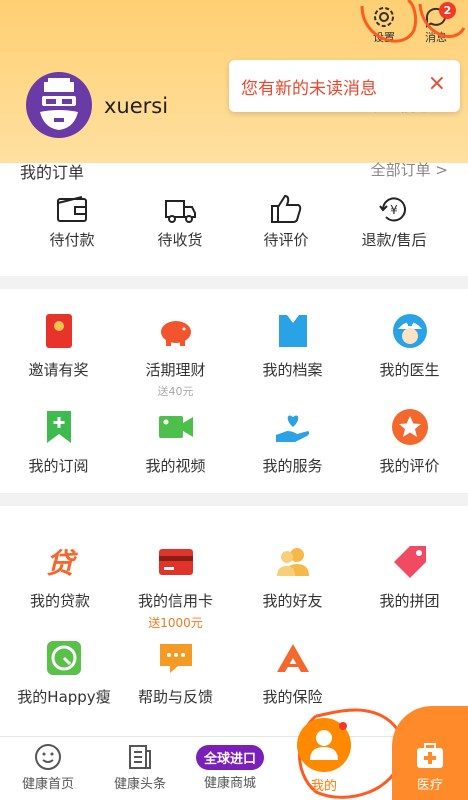 The image size is (468, 800). I want to click on order-label: 待付款, so click(72, 240).